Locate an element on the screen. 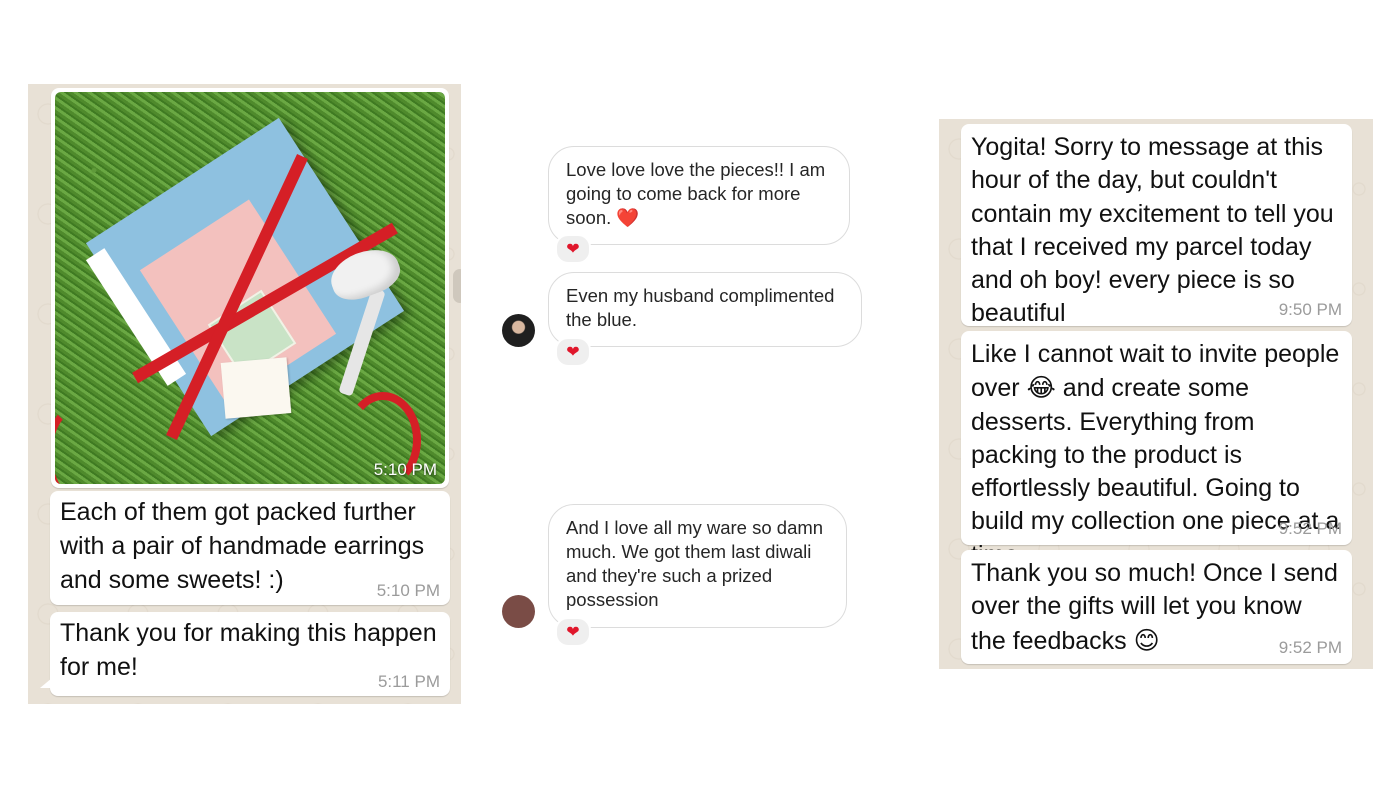 Image resolution: width=1400 pixels, height=788 pixels. message-timestamp: 5:11 PM is located at coordinates (408, 681).